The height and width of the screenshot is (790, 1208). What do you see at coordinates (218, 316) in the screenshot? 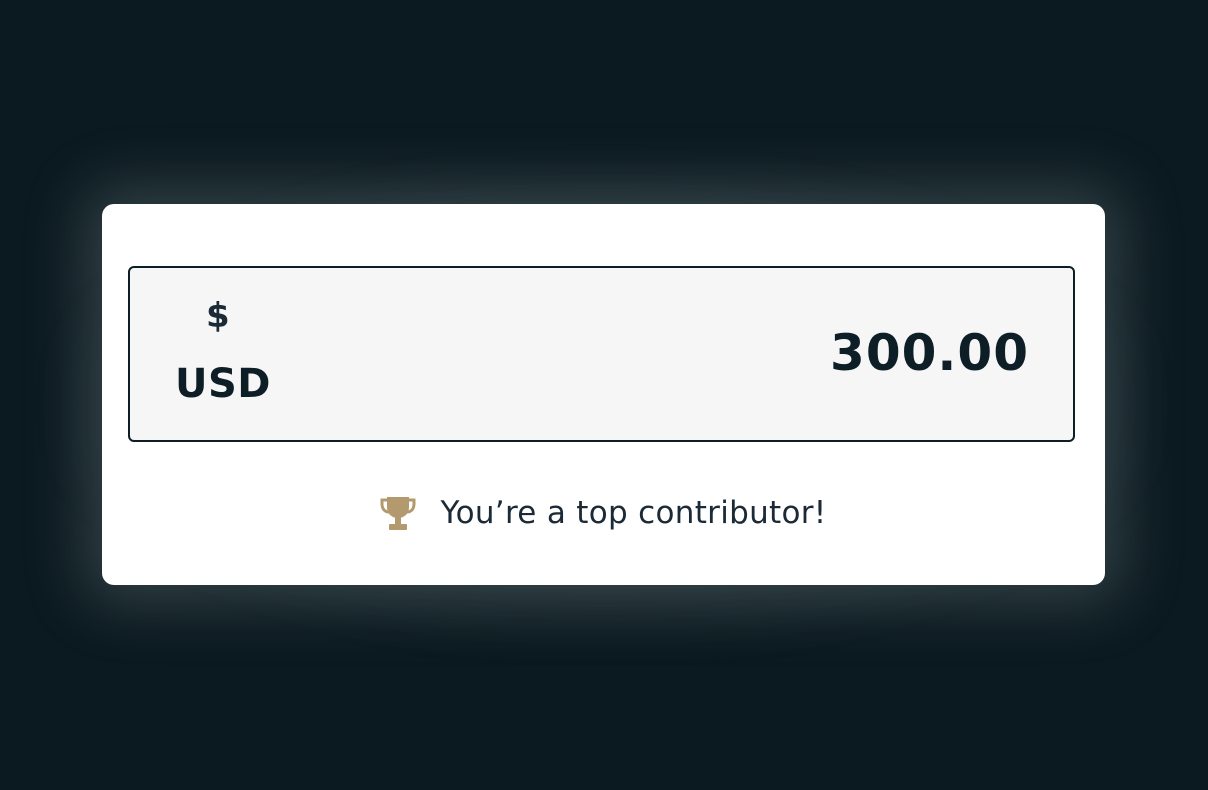
I see `currency-symbol: $` at bounding box center [218, 316].